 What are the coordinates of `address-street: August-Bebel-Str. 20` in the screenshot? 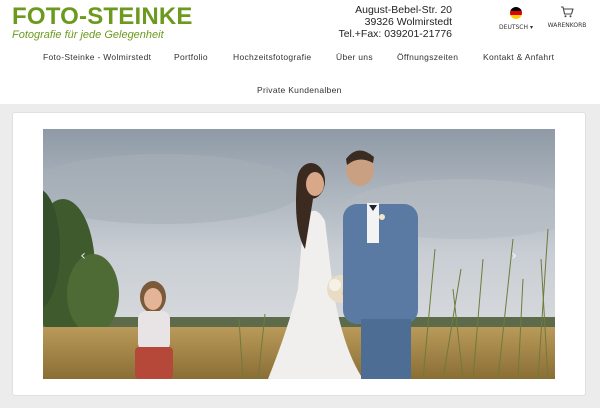 It's located at (403, 10).